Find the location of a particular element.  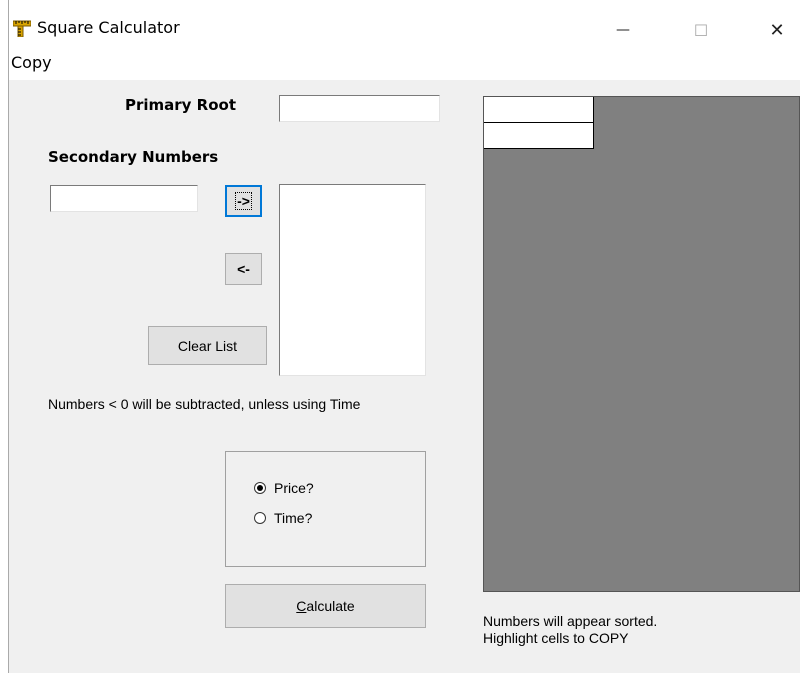

time-radio is located at coordinates (260, 518).